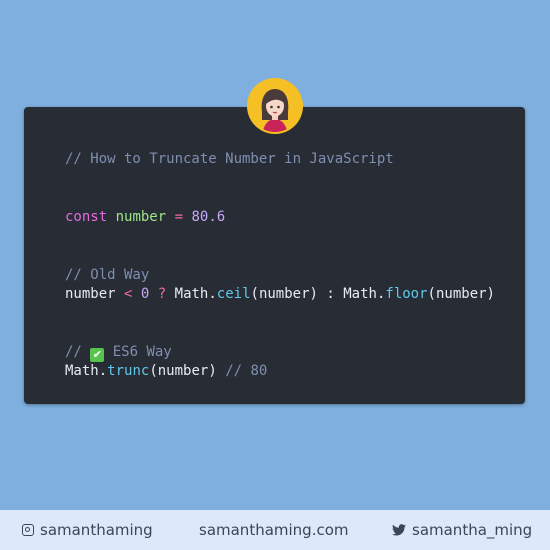  What do you see at coordinates (90, 294) in the screenshot?
I see `code-token: number` at bounding box center [90, 294].